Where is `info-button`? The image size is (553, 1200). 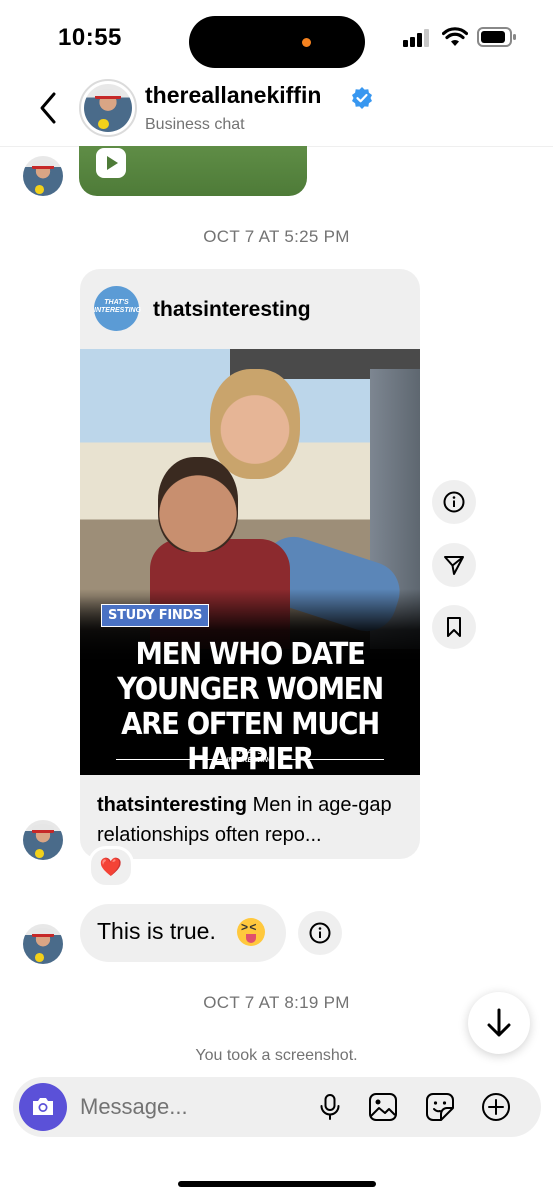 info-button is located at coordinates (454, 502).